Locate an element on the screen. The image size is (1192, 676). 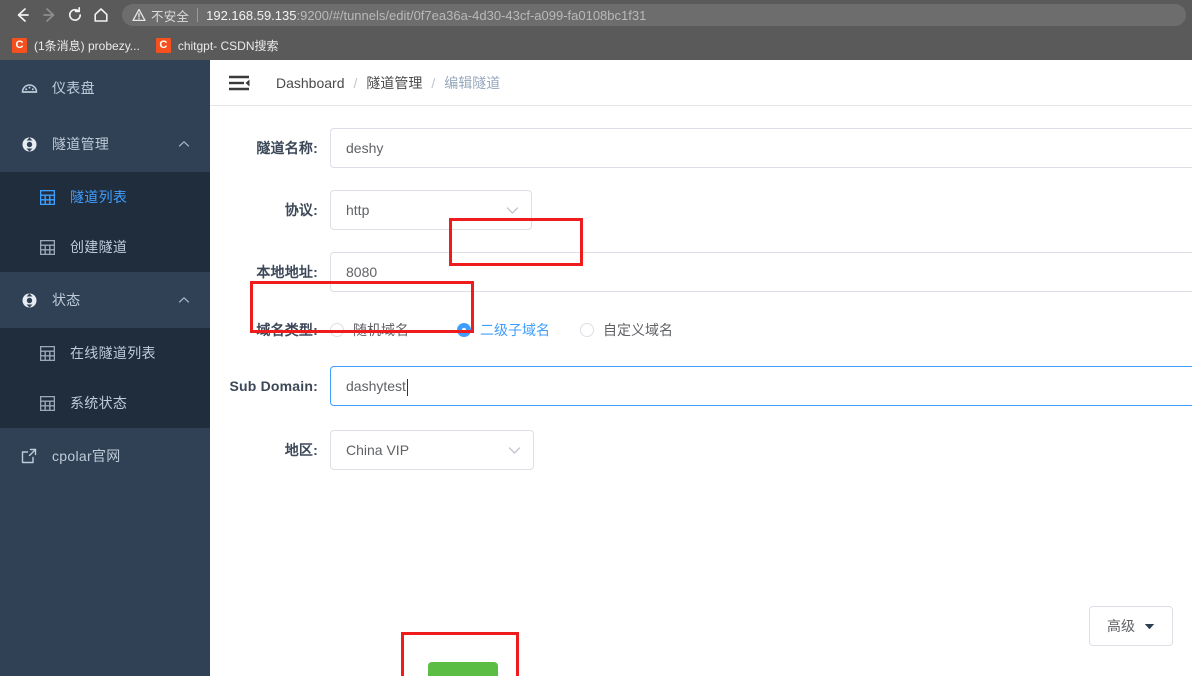
radio-custom-domain: 自定义域名 is located at coordinates (626, 330).